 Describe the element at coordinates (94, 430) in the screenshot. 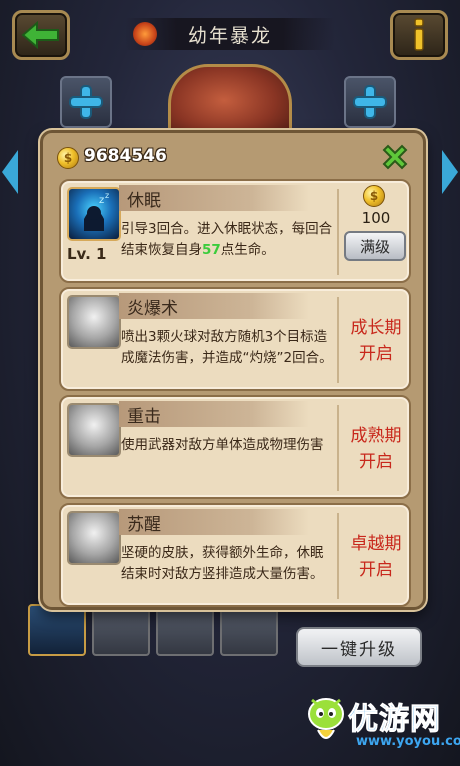

I see `heavy-strike-skill-icon` at that location.